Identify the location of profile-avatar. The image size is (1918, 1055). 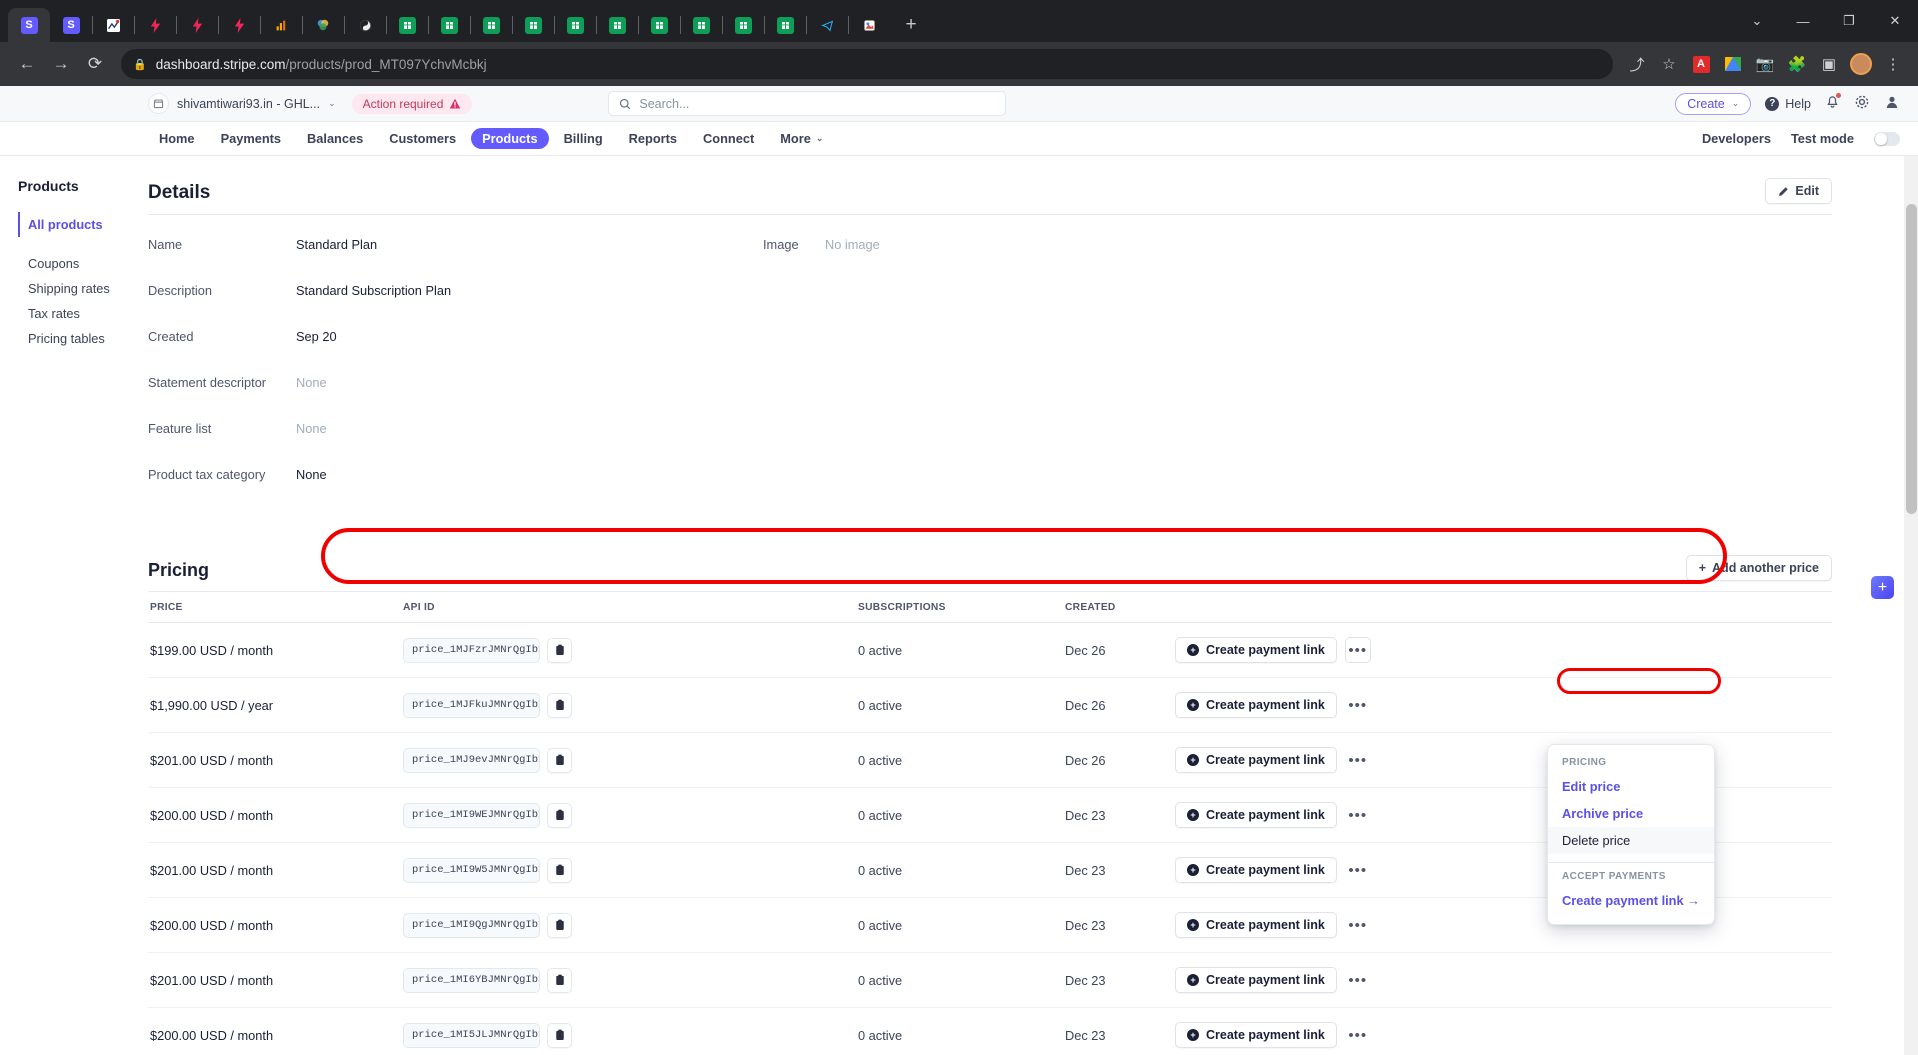
(1861, 64).